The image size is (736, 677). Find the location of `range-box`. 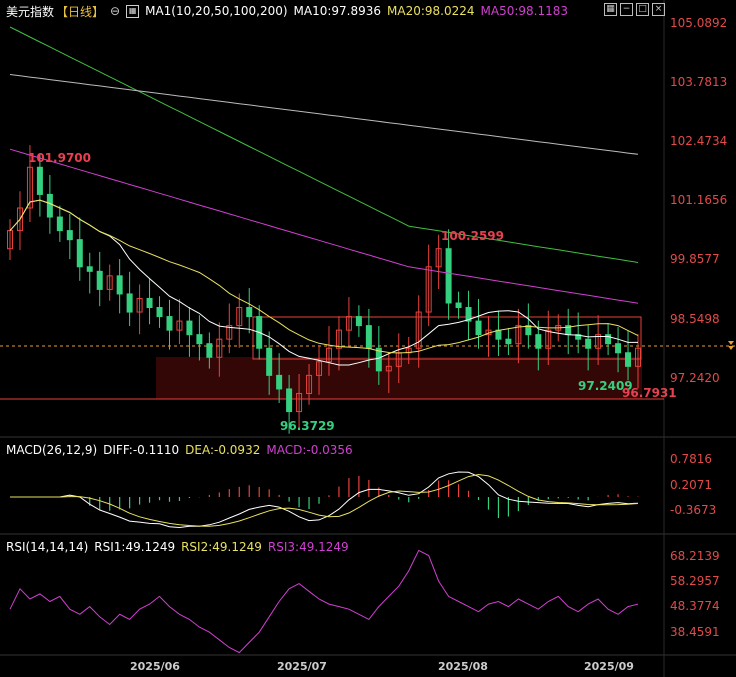

range-box is located at coordinates (447, 338).